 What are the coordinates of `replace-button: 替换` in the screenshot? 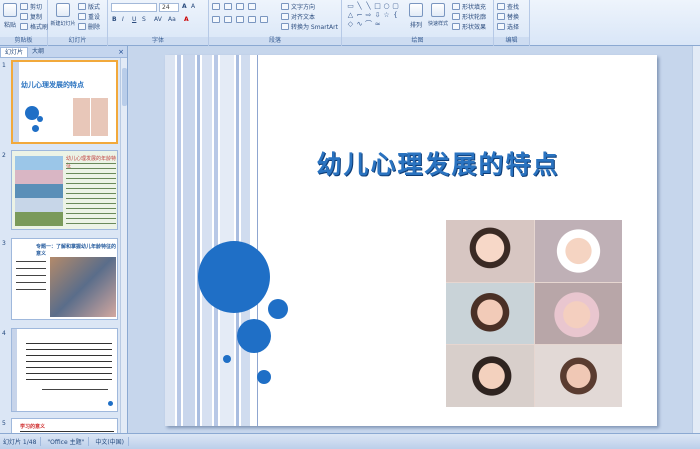 It's located at (508, 16).